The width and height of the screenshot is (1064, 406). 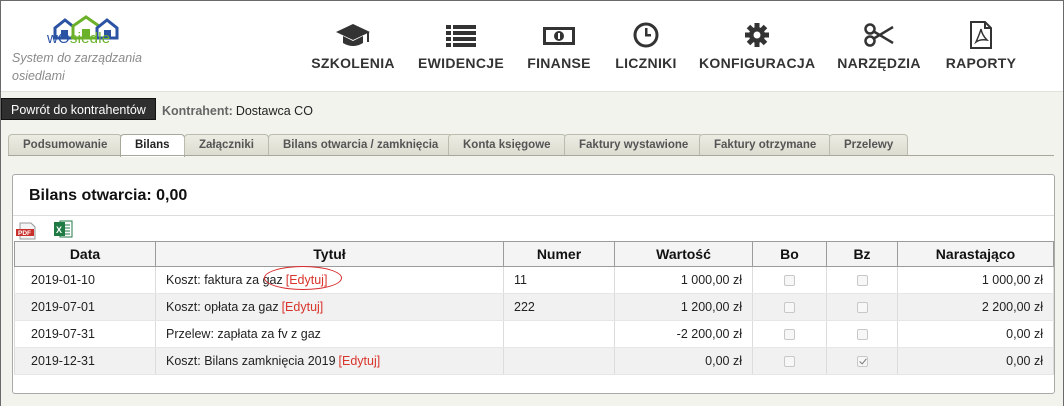 I want to click on cell-cumulative: 2 200,00 zł, so click(x=975, y=307).